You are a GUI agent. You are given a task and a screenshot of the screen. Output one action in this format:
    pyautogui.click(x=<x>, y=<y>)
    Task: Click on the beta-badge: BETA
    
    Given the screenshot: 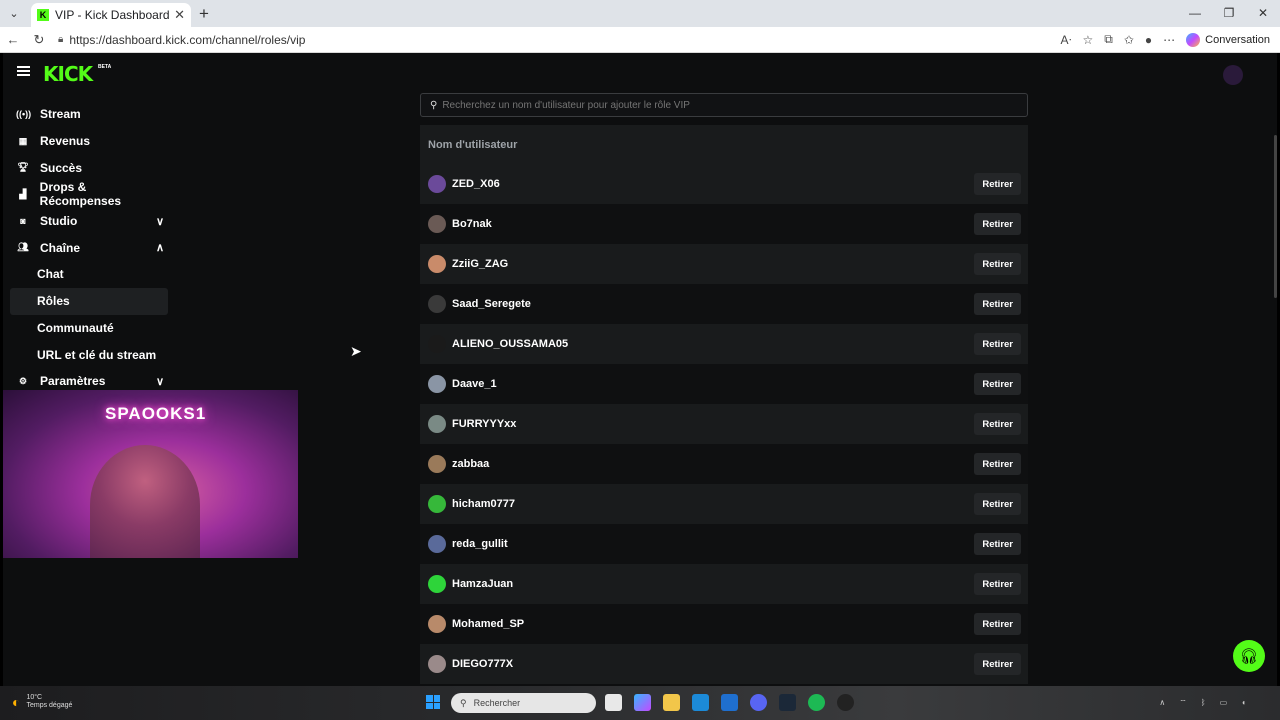 What is the action you would take?
    pyautogui.click(x=105, y=67)
    